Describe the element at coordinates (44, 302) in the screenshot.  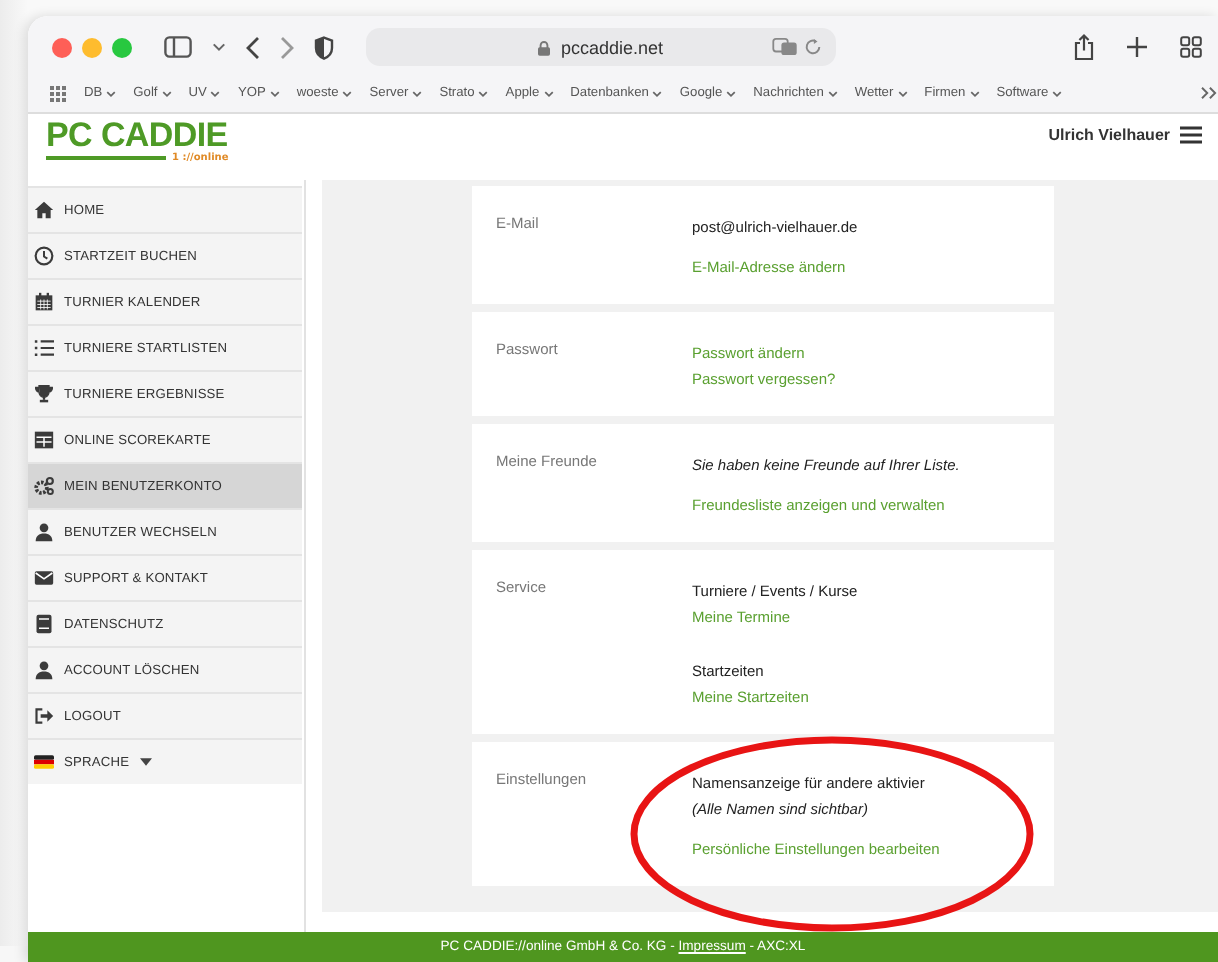
I see `calendar-icon` at that location.